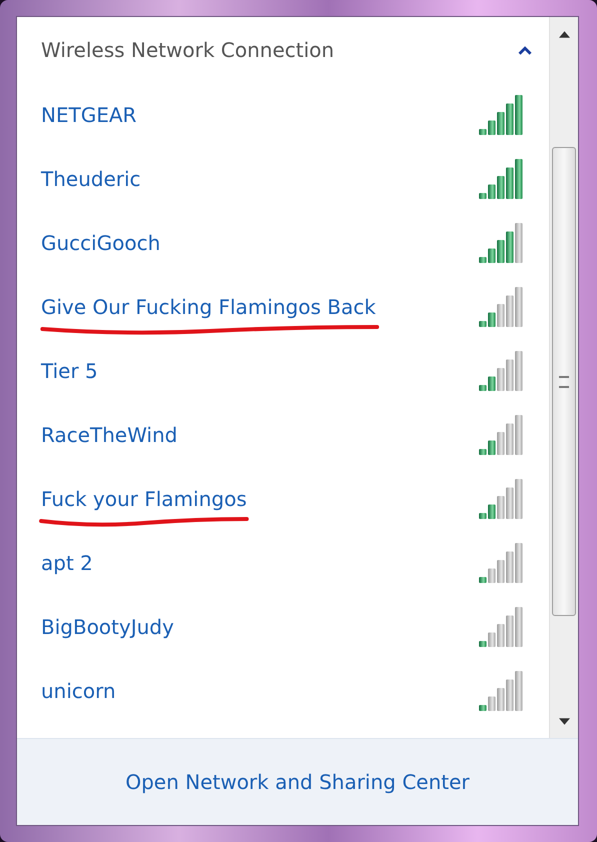 This screenshot has height=842, width=597. Describe the element at coordinates (78, 691) in the screenshot. I see `network-name: unicorn` at that location.